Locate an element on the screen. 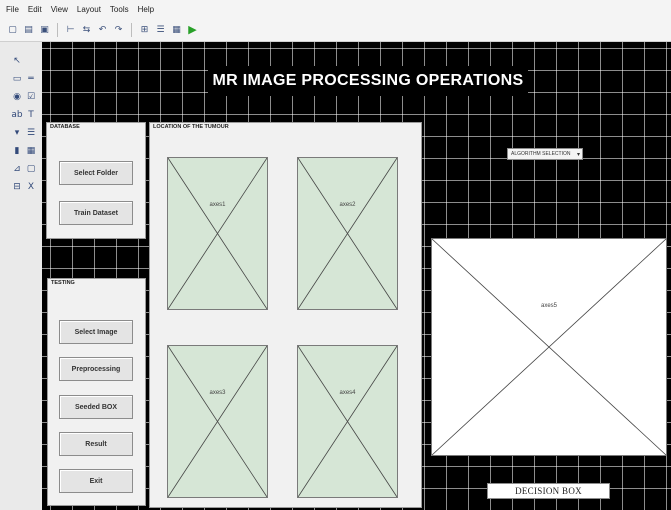  axes1-label: axes1 is located at coordinates (217, 204).